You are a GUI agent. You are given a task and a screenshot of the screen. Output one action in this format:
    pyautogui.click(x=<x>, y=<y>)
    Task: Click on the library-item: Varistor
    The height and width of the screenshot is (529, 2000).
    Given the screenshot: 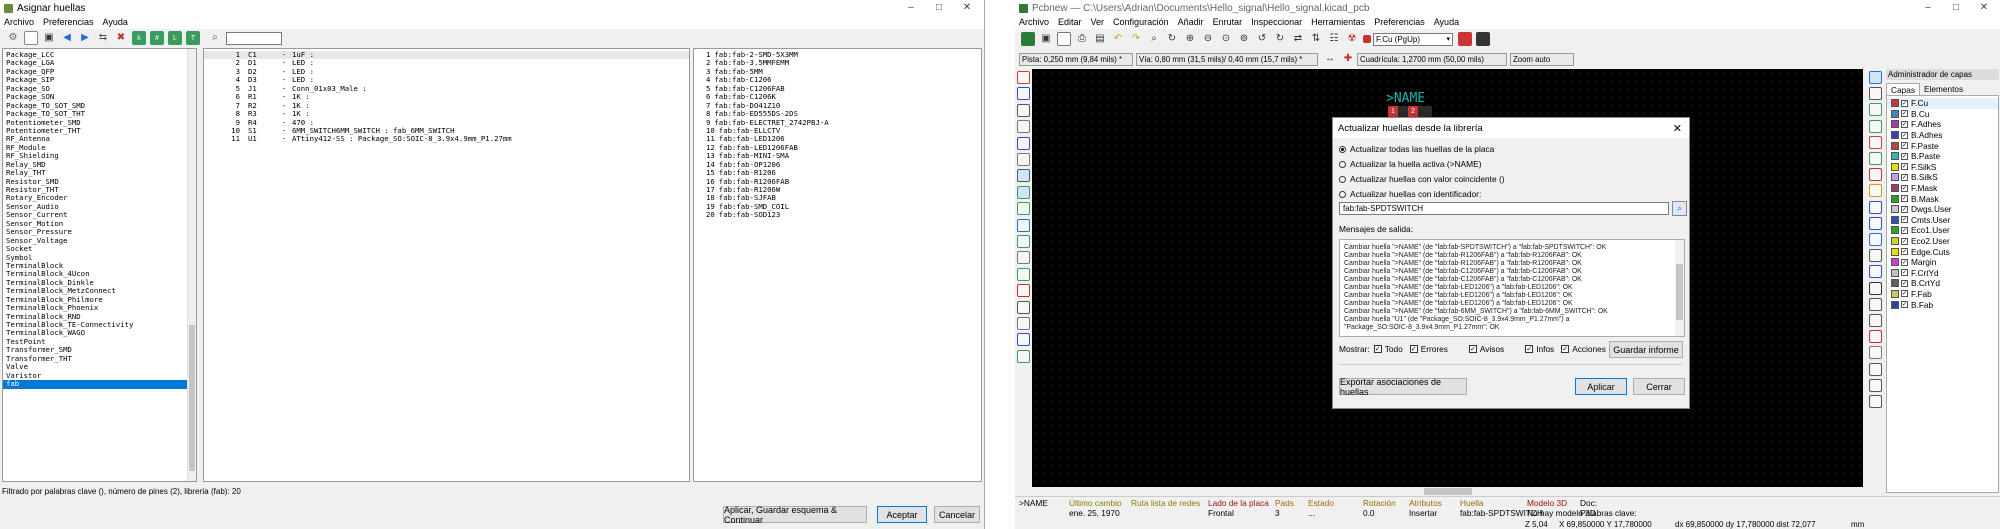 What is the action you would take?
    pyautogui.click(x=99, y=375)
    